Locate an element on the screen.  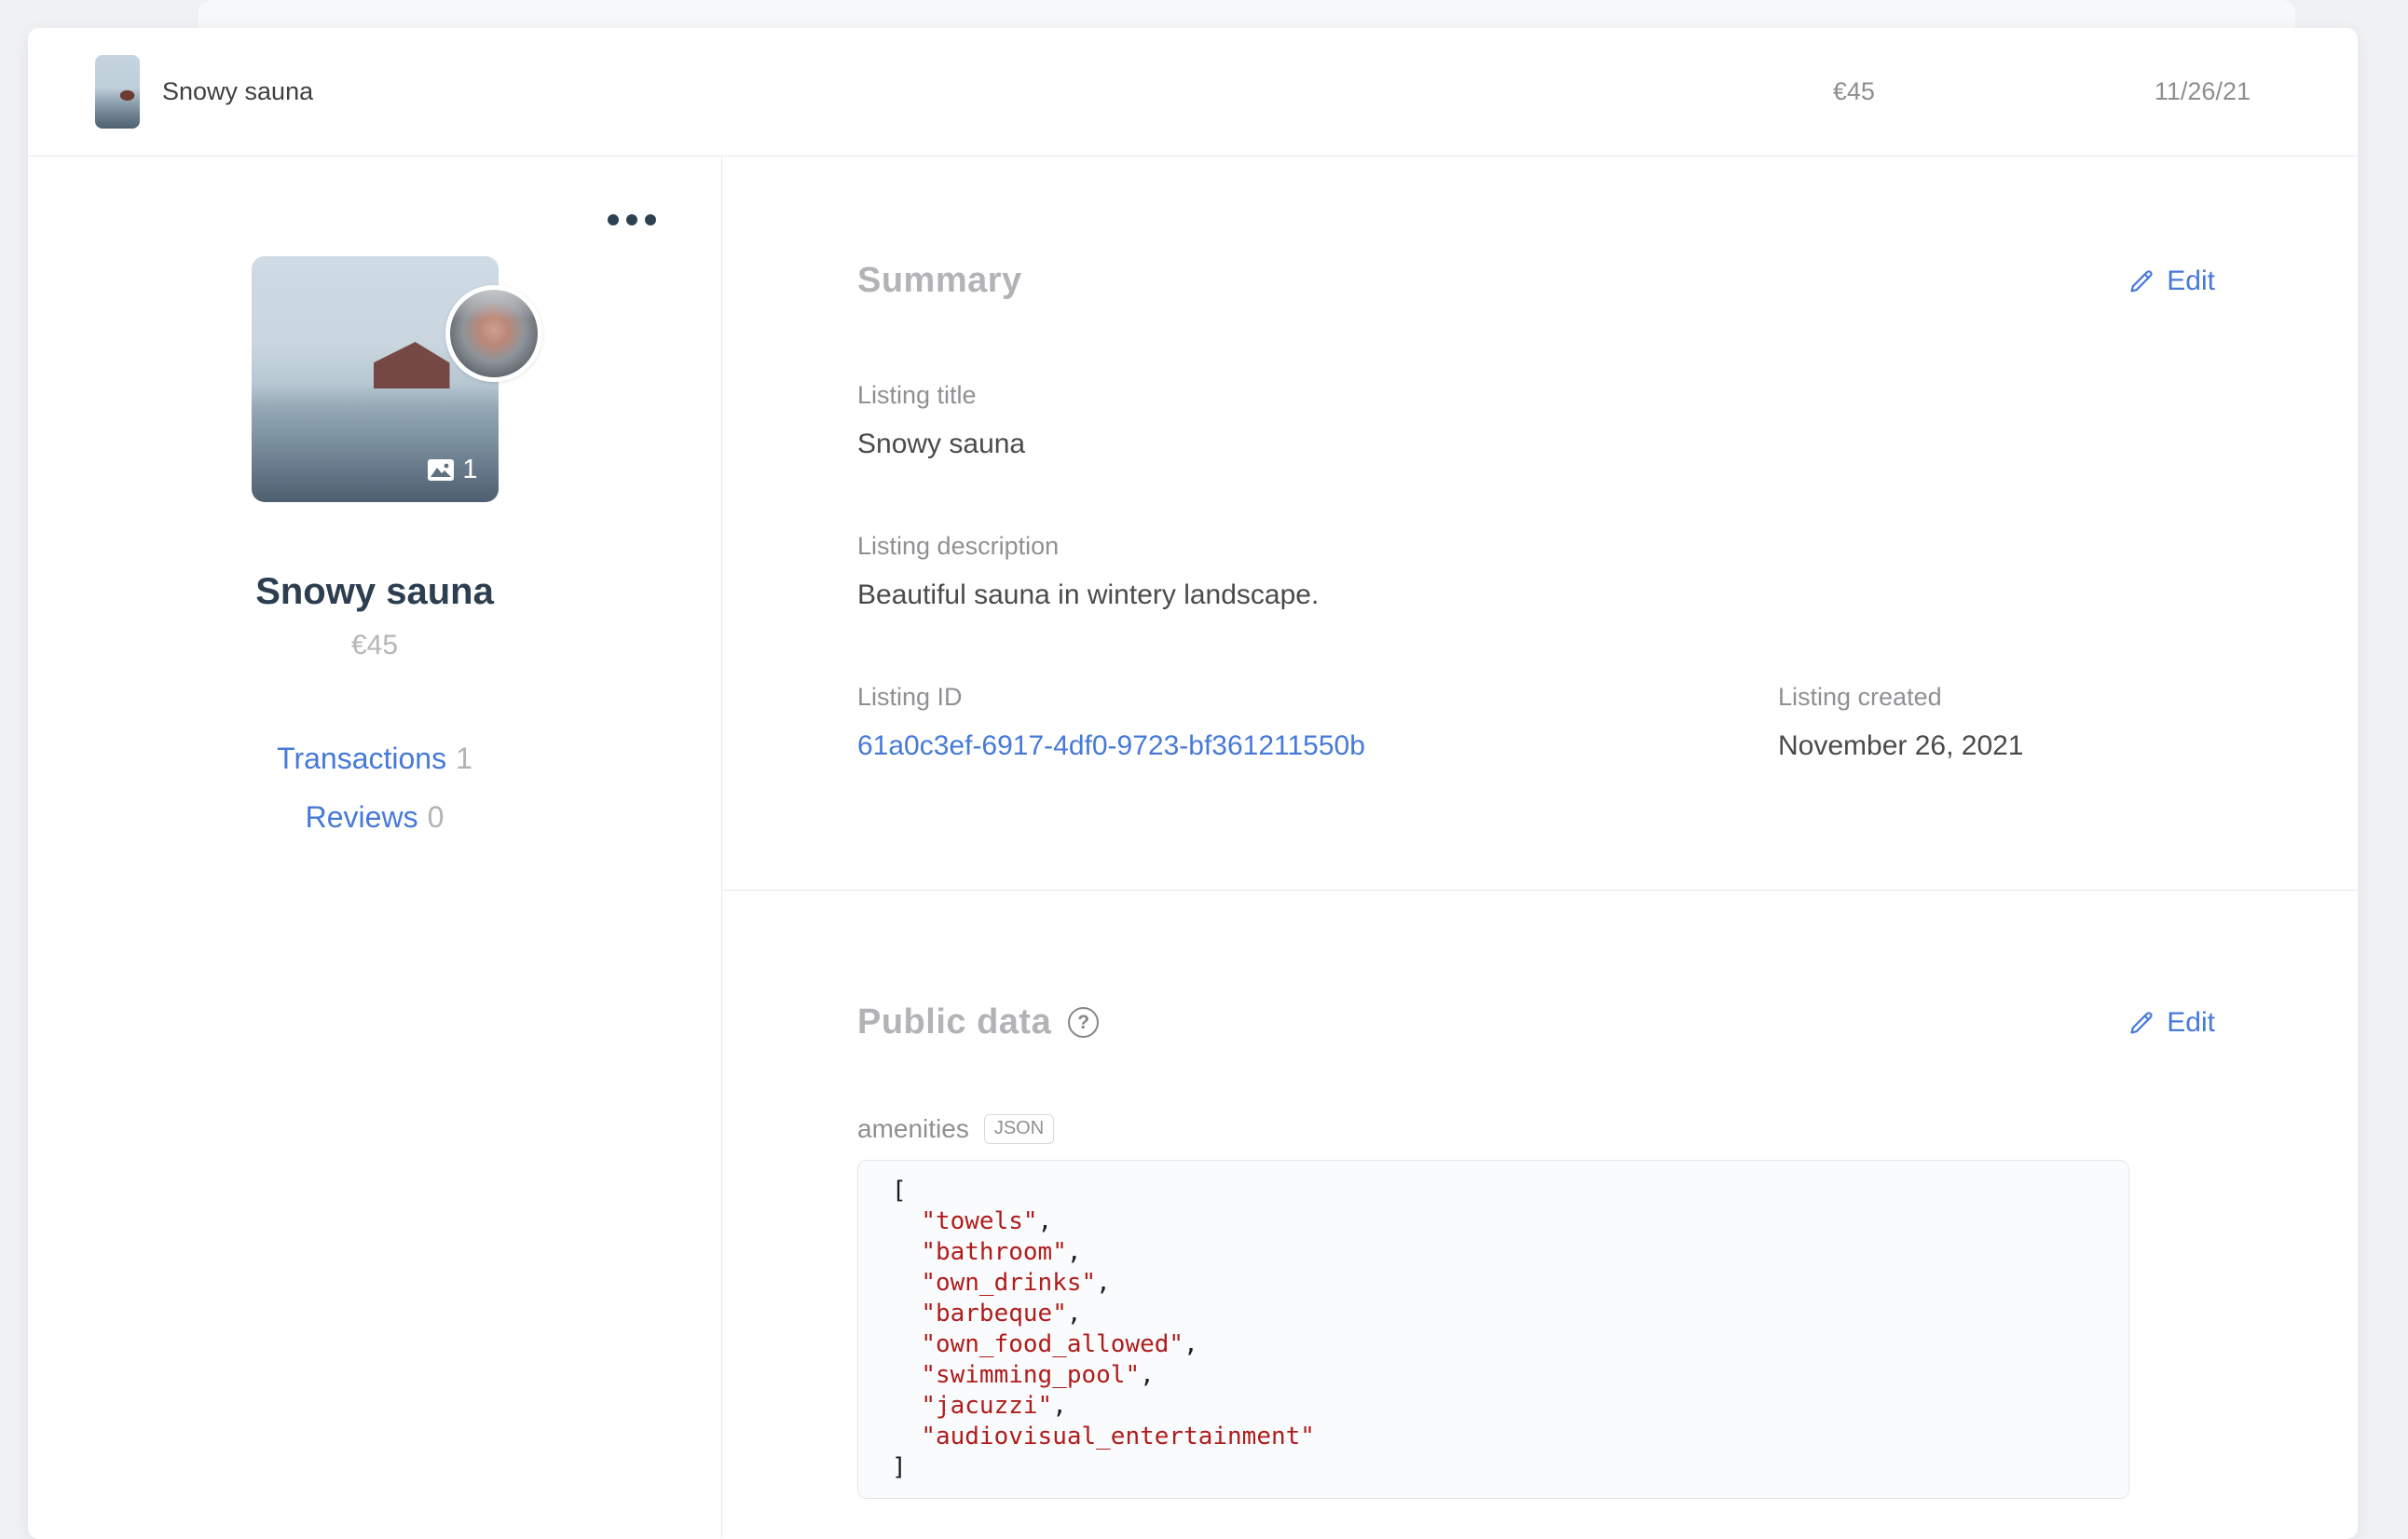
listing-header-title: Snowy sauna is located at coordinates (238, 91).